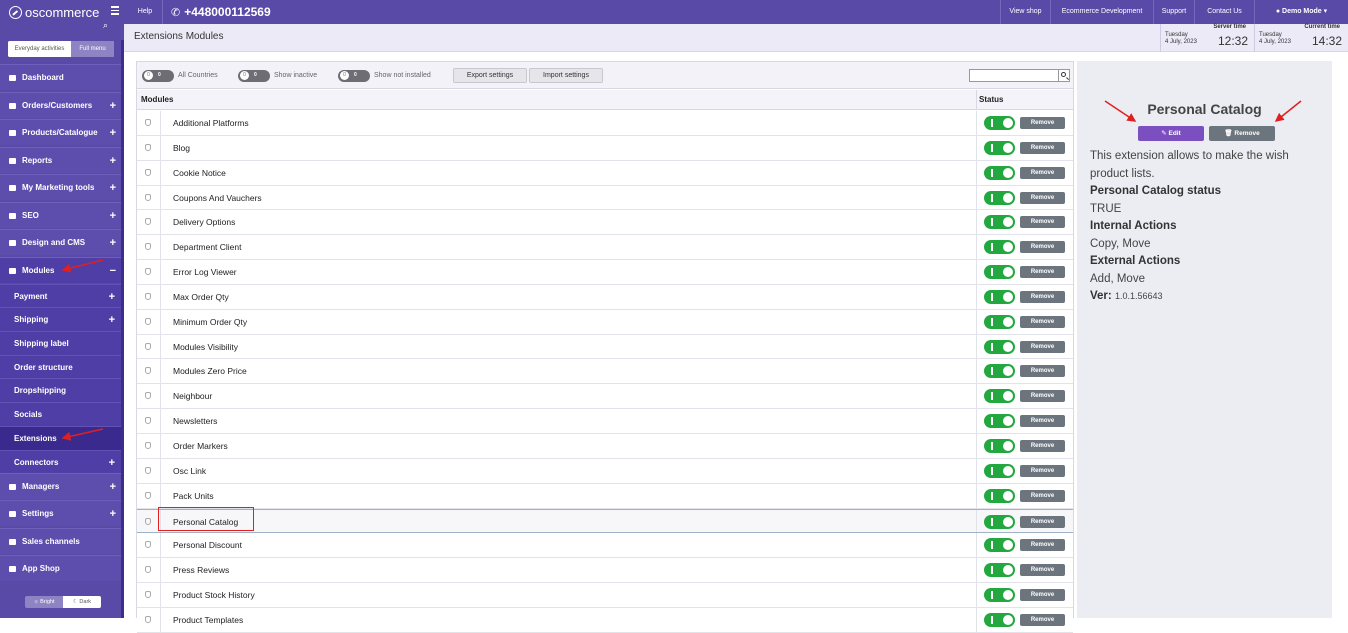  Describe the element at coordinates (62, 343) in the screenshot. I see `sidebar-subitem-shipping-label: Shipping label` at that location.